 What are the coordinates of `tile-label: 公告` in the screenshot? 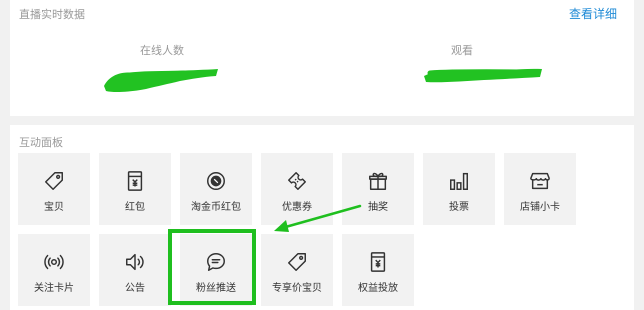 It's located at (135, 288).